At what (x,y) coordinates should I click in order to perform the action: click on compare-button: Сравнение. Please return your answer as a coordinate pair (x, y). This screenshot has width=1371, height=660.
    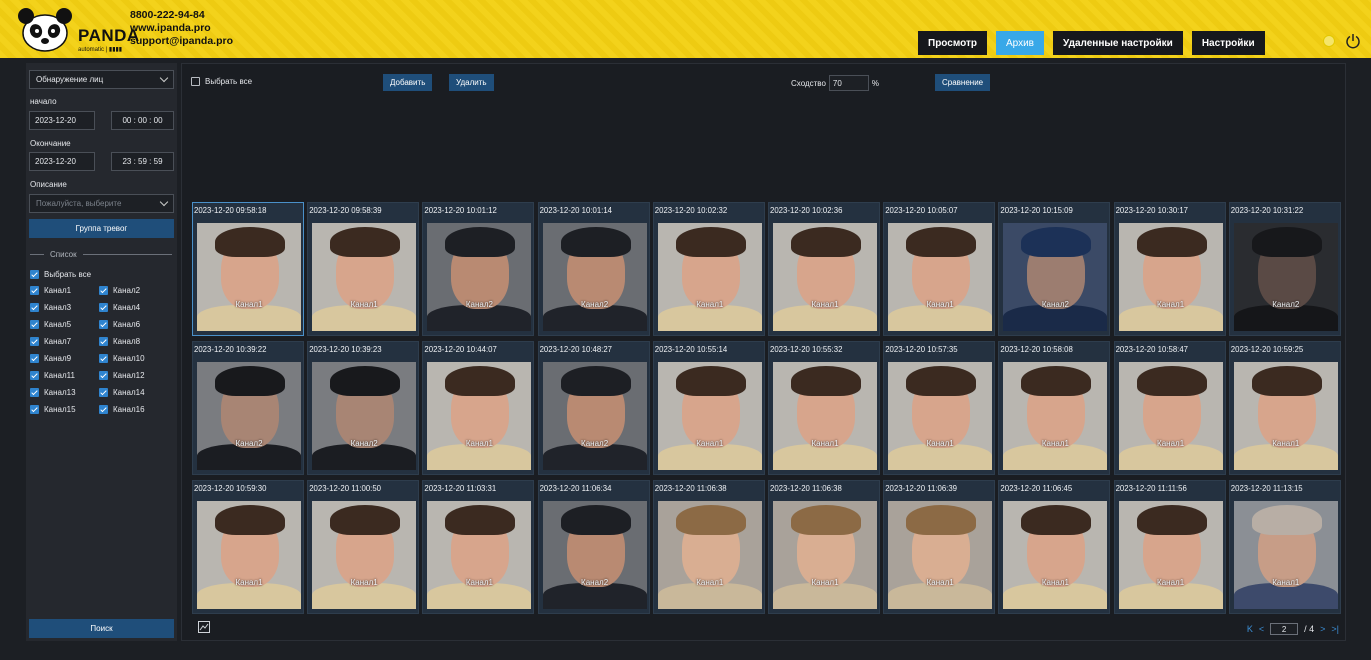
    Looking at the image, I should click on (963, 82).